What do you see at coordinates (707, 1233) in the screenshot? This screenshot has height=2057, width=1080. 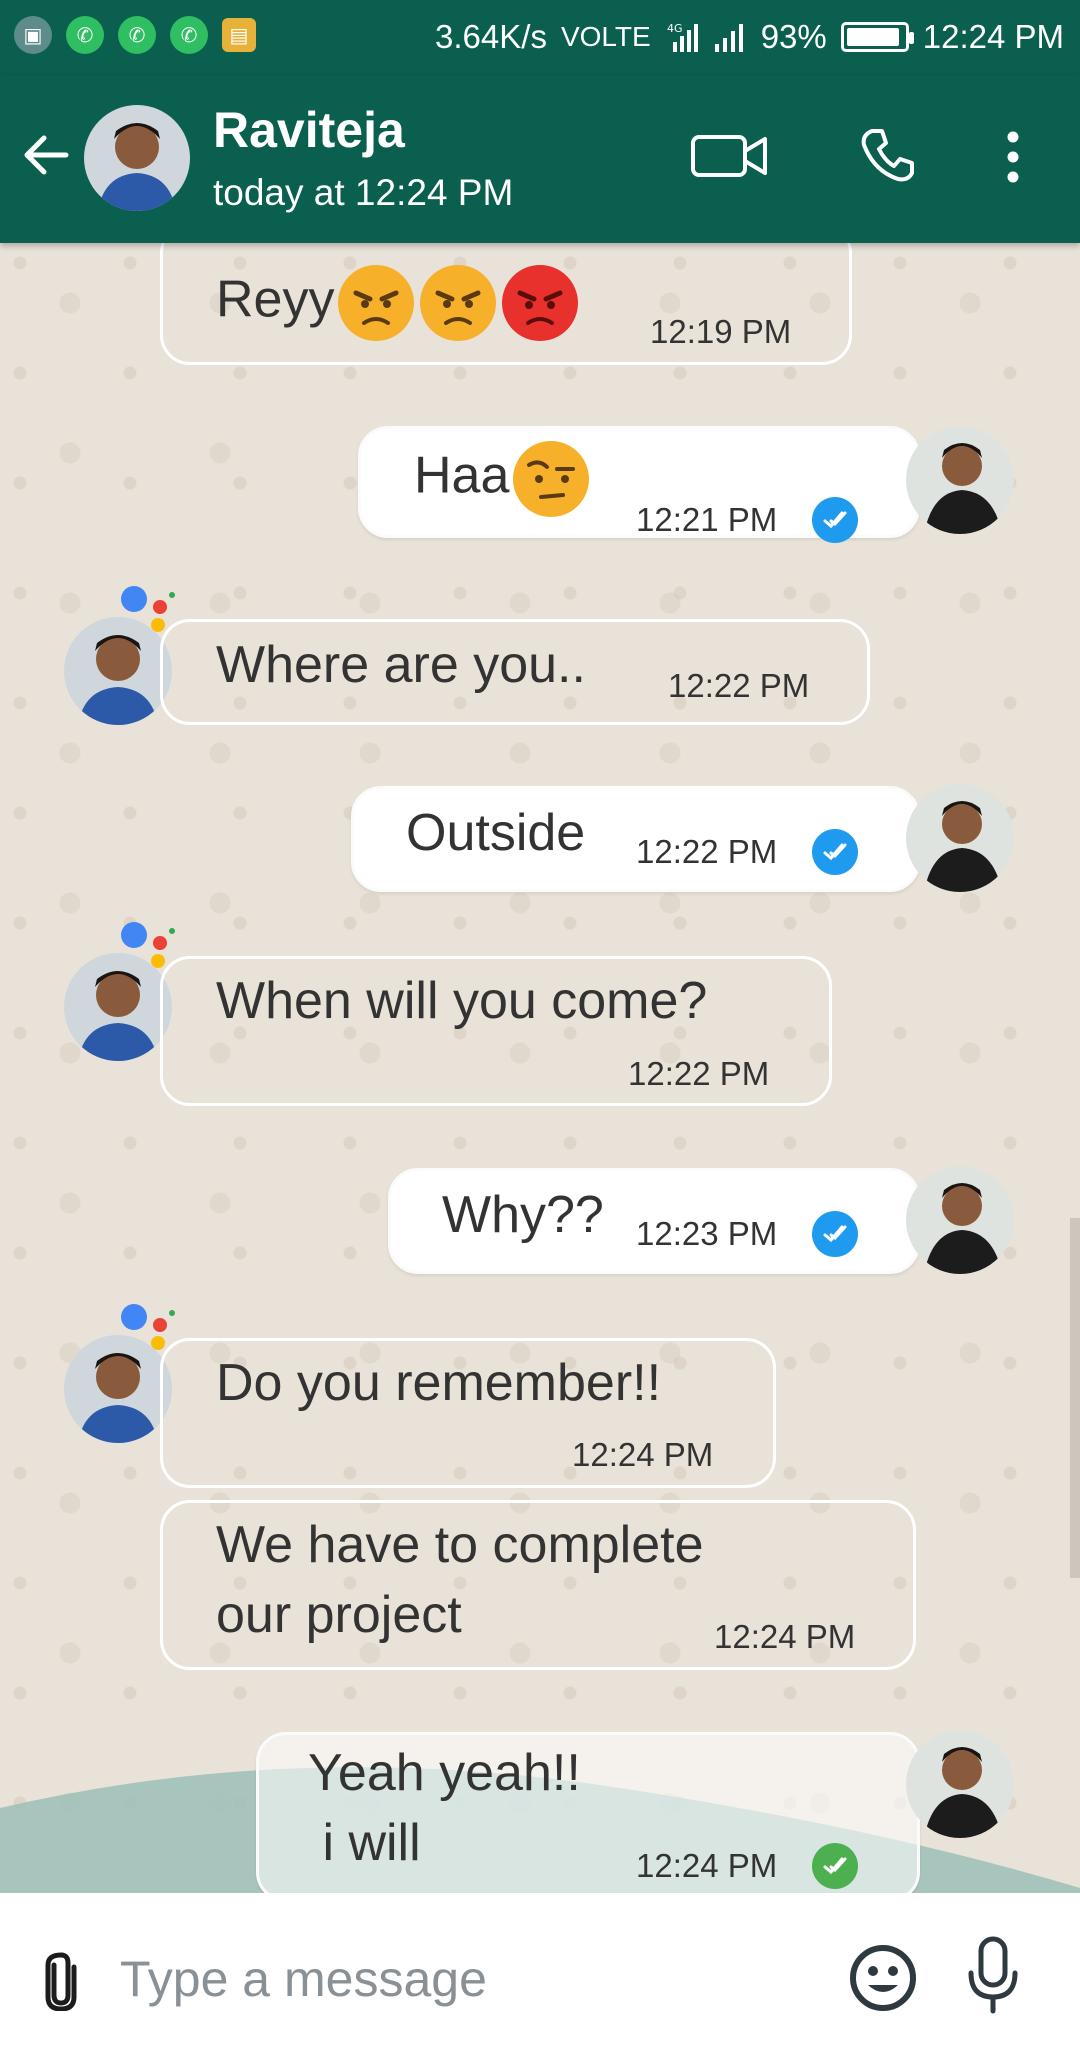 I see `message-time: 12:23 PM` at bounding box center [707, 1233].